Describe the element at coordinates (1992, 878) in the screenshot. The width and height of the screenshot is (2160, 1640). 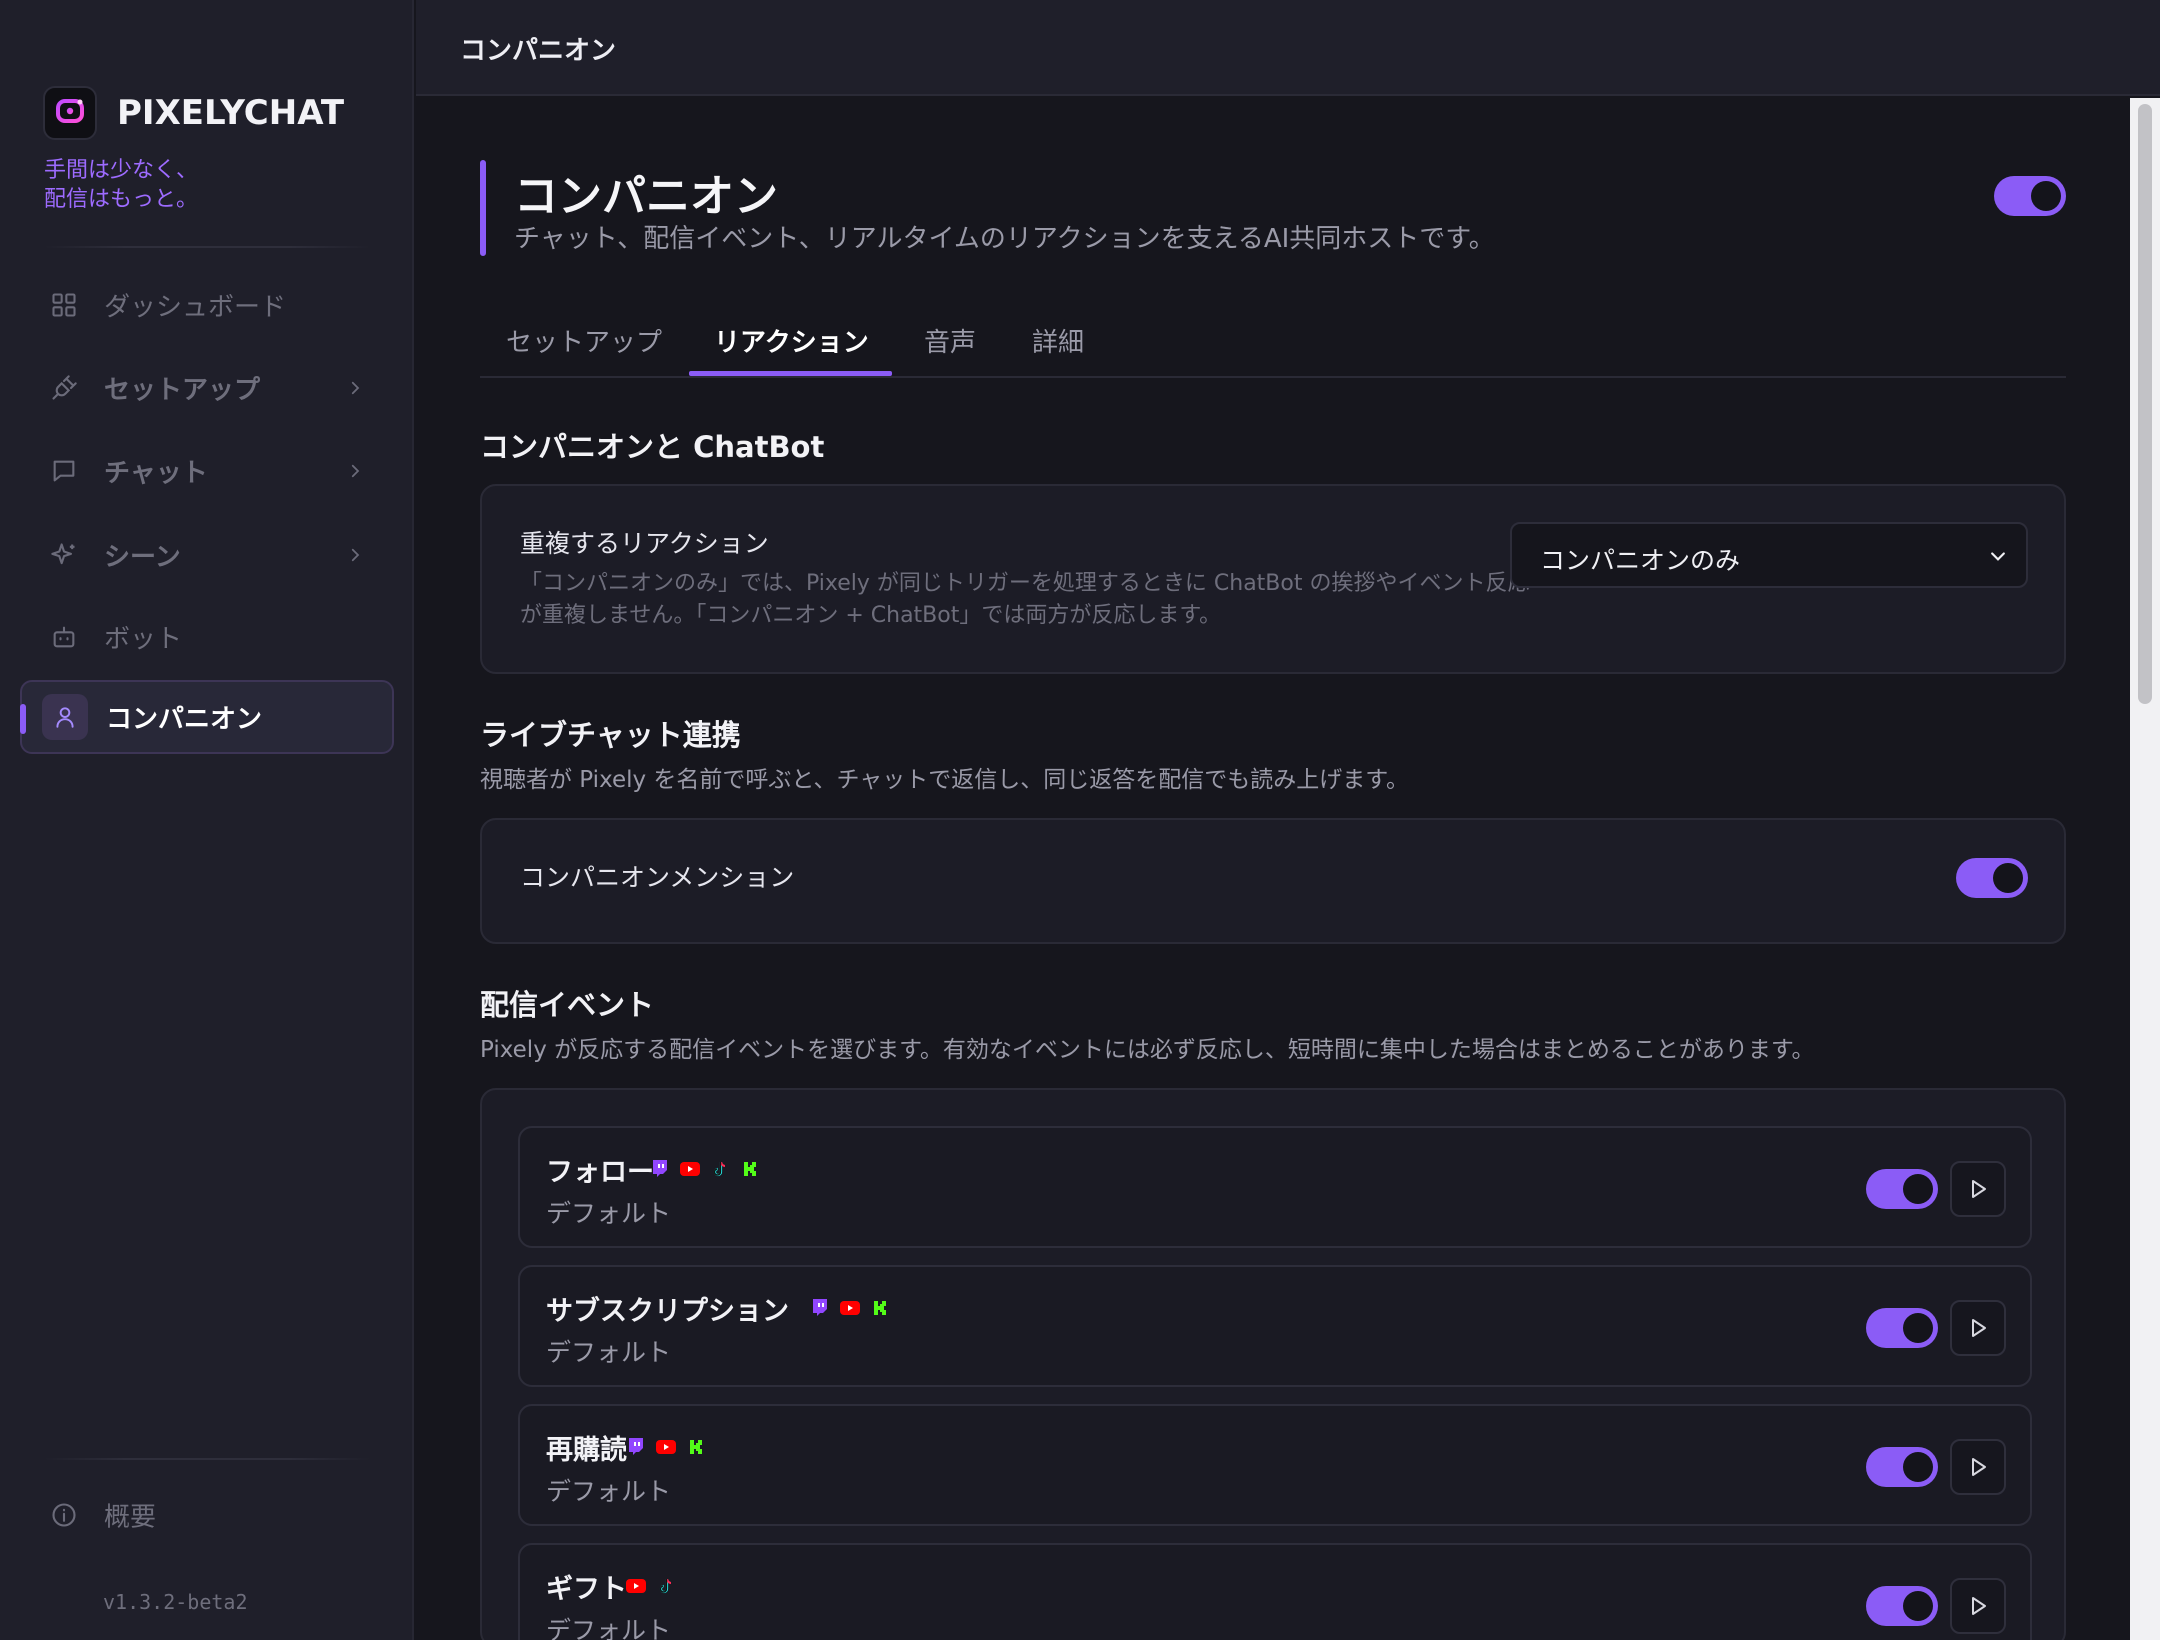
I see `companion-mention-toggle` at that location.